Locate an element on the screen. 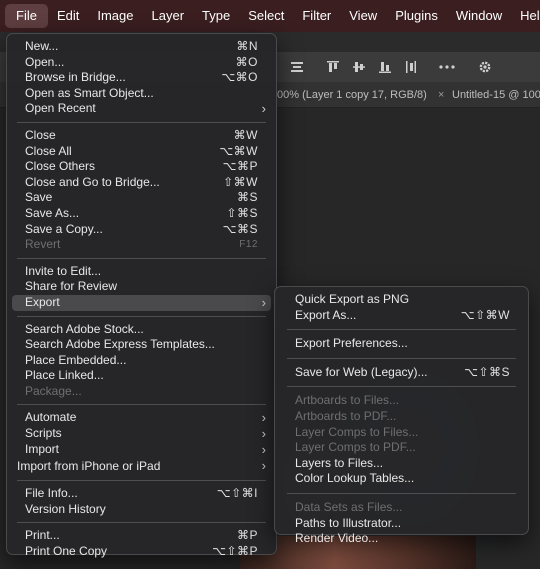  menu-item-new: New... ⌘N is located at coordinates (141, 47).